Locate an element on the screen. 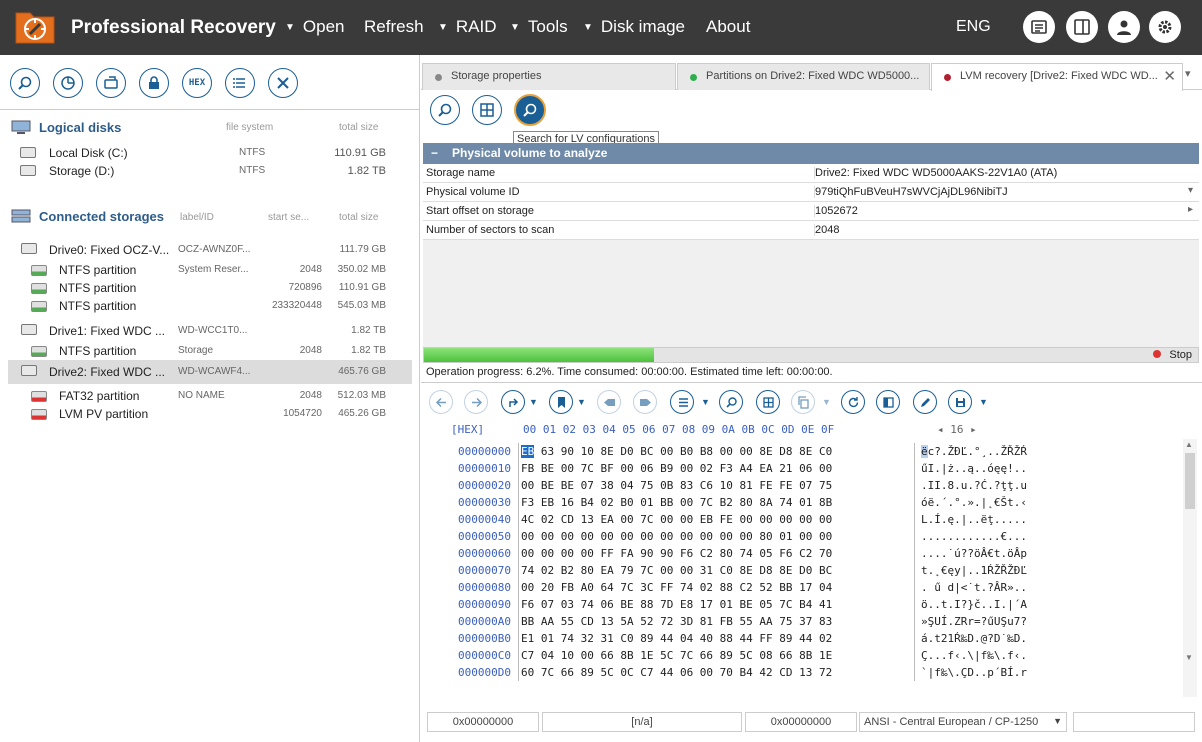 This screenshot has width=1202, height=742. expand-arrow-icon: ▸ is located at coordinates (1190, 209).